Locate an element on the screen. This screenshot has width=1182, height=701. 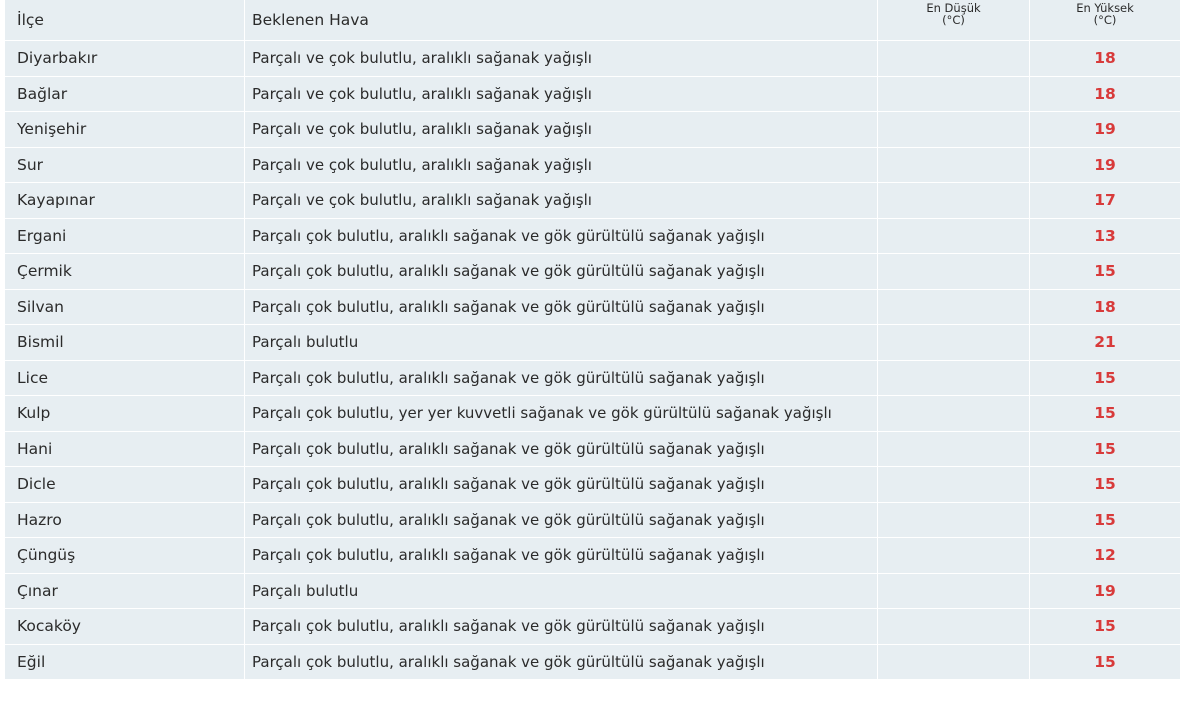
ilce-cell: Yenişehir is located at coordinates (124, 130).